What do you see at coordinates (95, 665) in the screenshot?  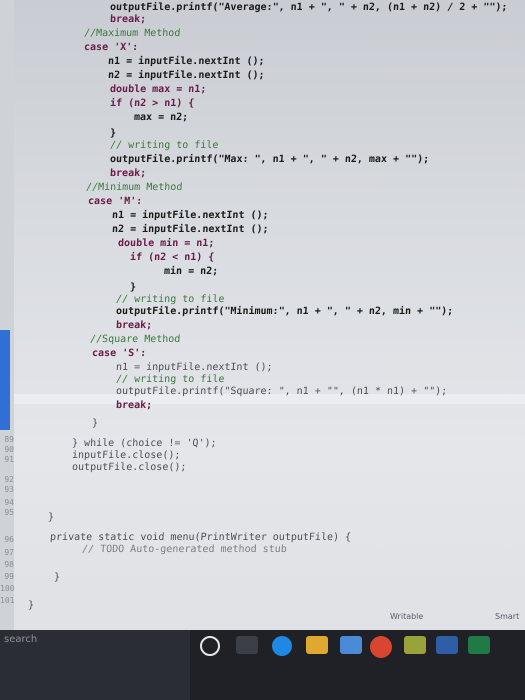 I see `taskbar-search-box: search` at bounding box center [95, 665].